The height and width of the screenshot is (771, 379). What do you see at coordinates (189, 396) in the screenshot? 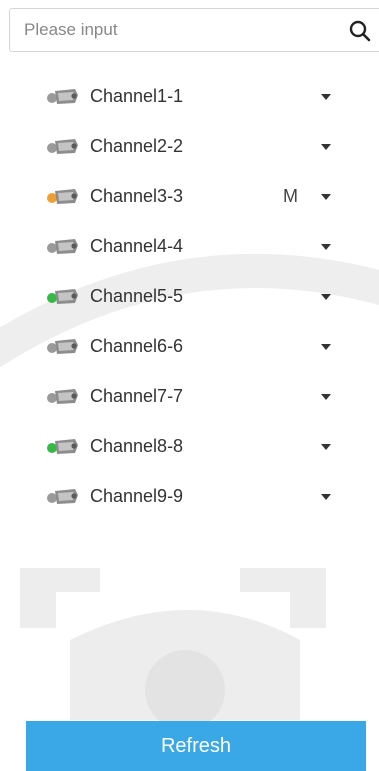
I see `channel-item: Channel7-7` at bounding box center [189, 396].